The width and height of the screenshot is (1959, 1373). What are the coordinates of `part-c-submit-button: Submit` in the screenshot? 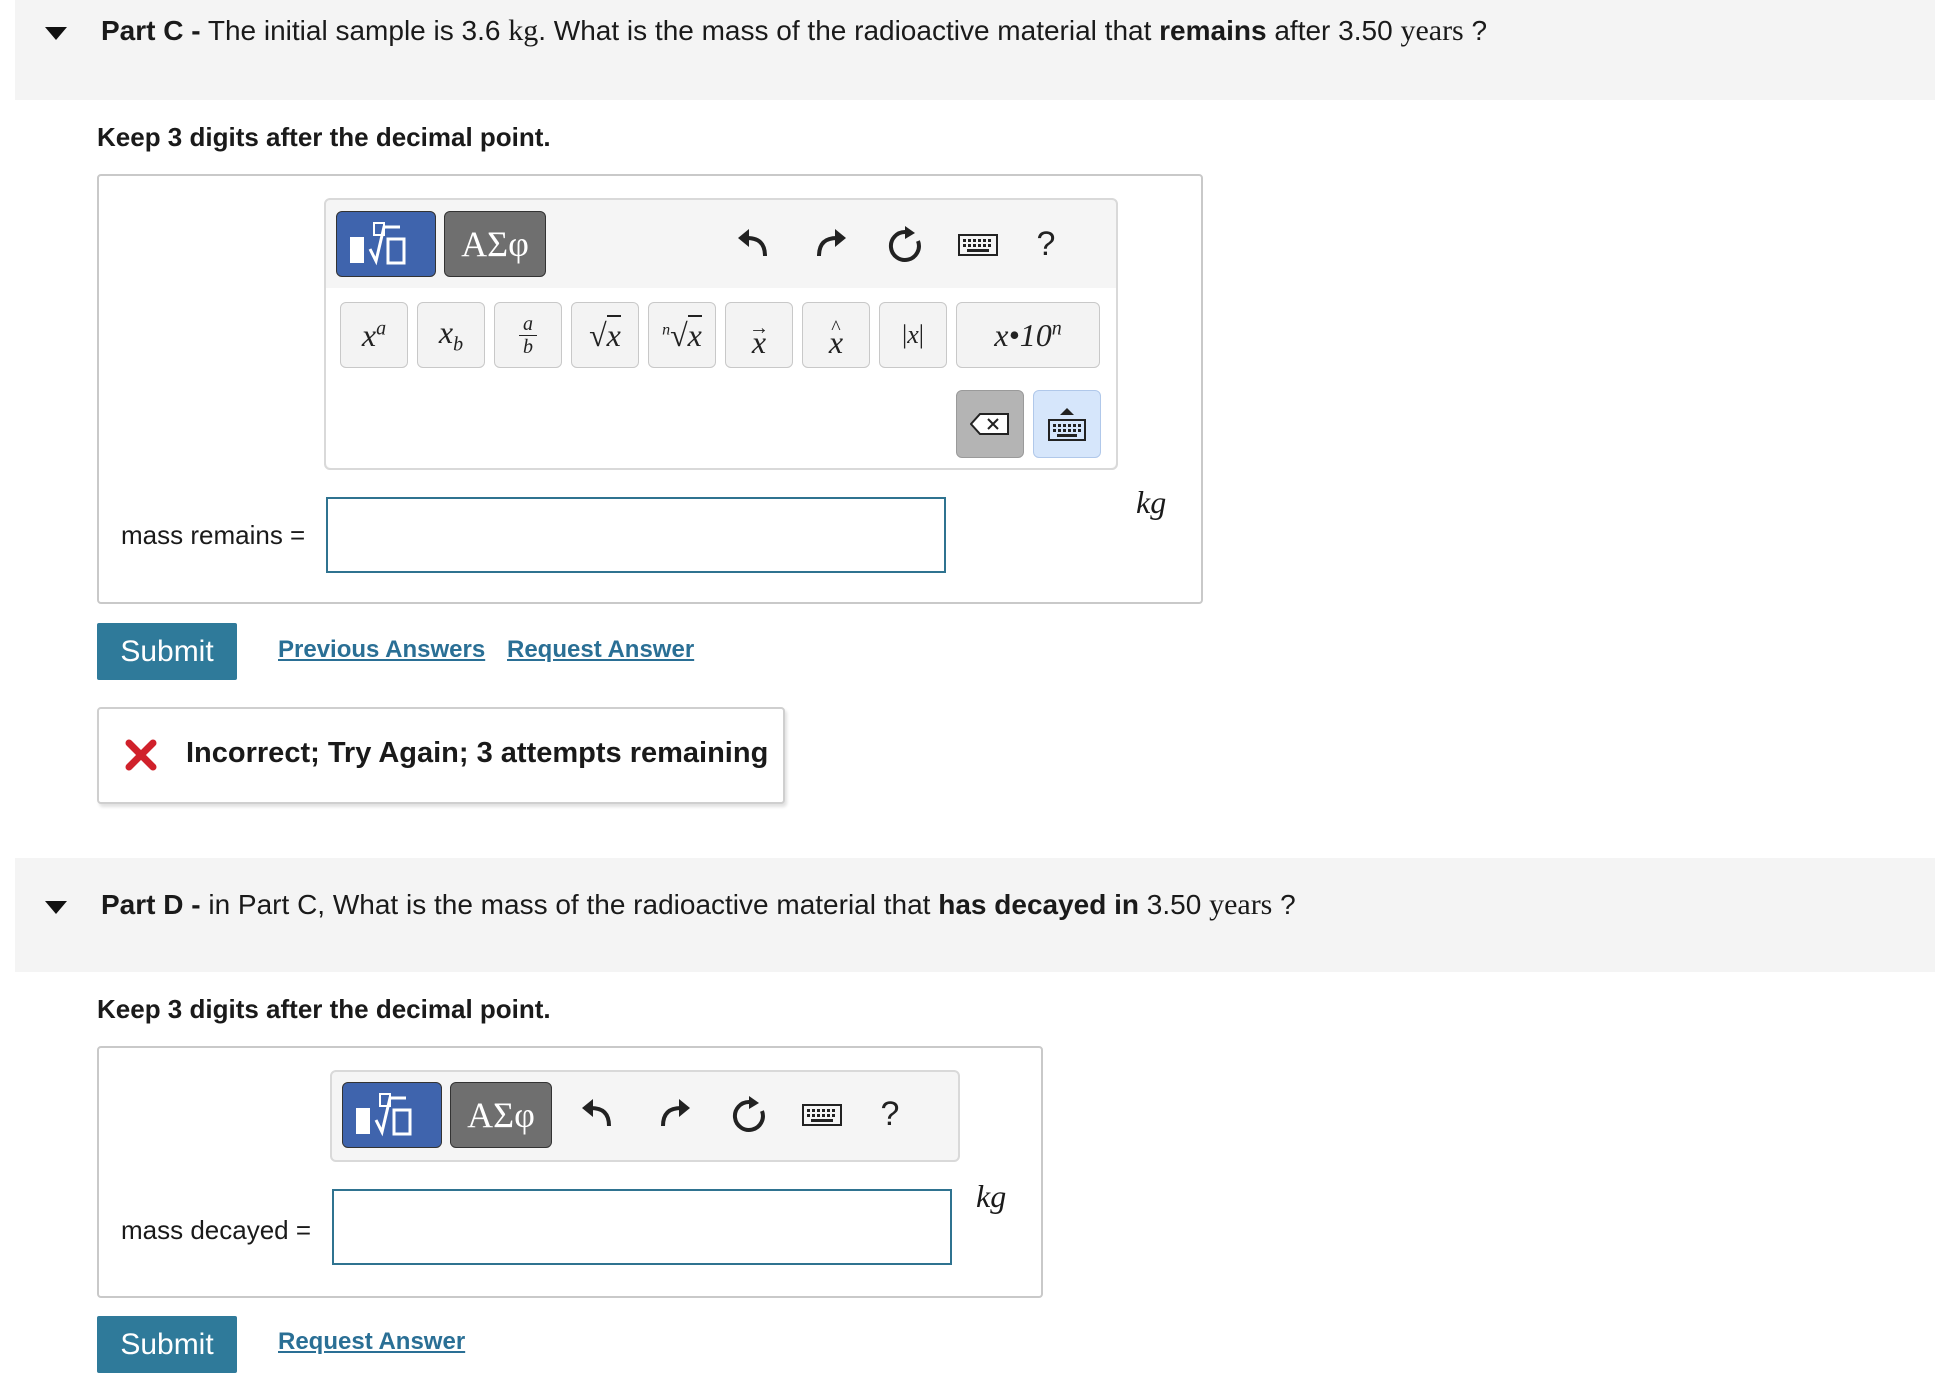 It's located at (167, 651).